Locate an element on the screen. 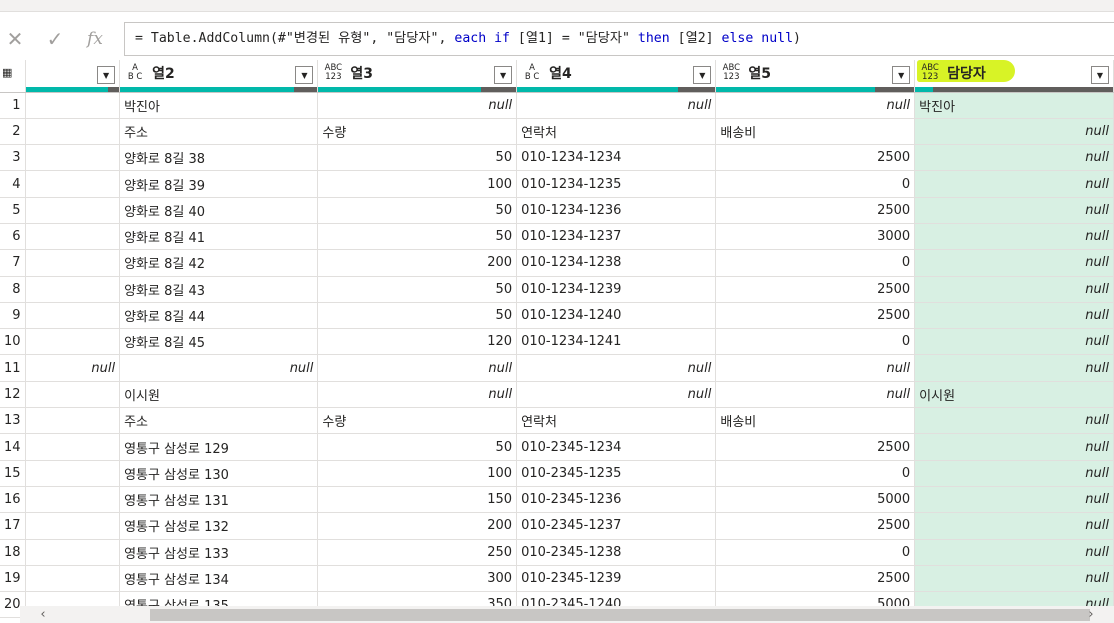 The width and height of the screenshot is (1114, 623). table-cell: 150 is located at coordinates (417, 500).